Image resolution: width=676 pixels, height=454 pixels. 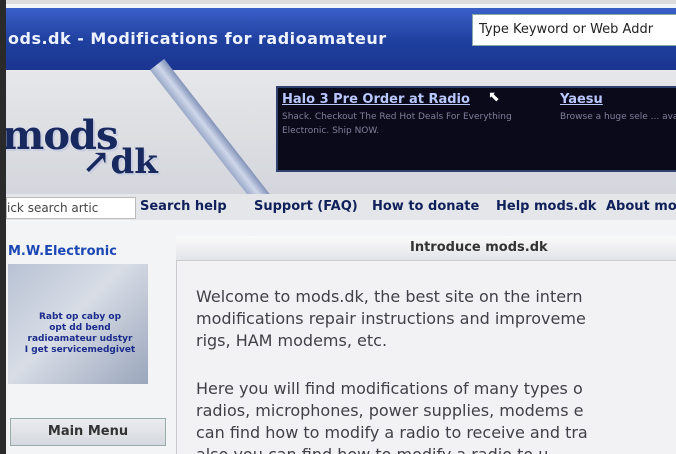 I want to click on nav-help-mods: Help mods.dk, so click(x=546, y=206).